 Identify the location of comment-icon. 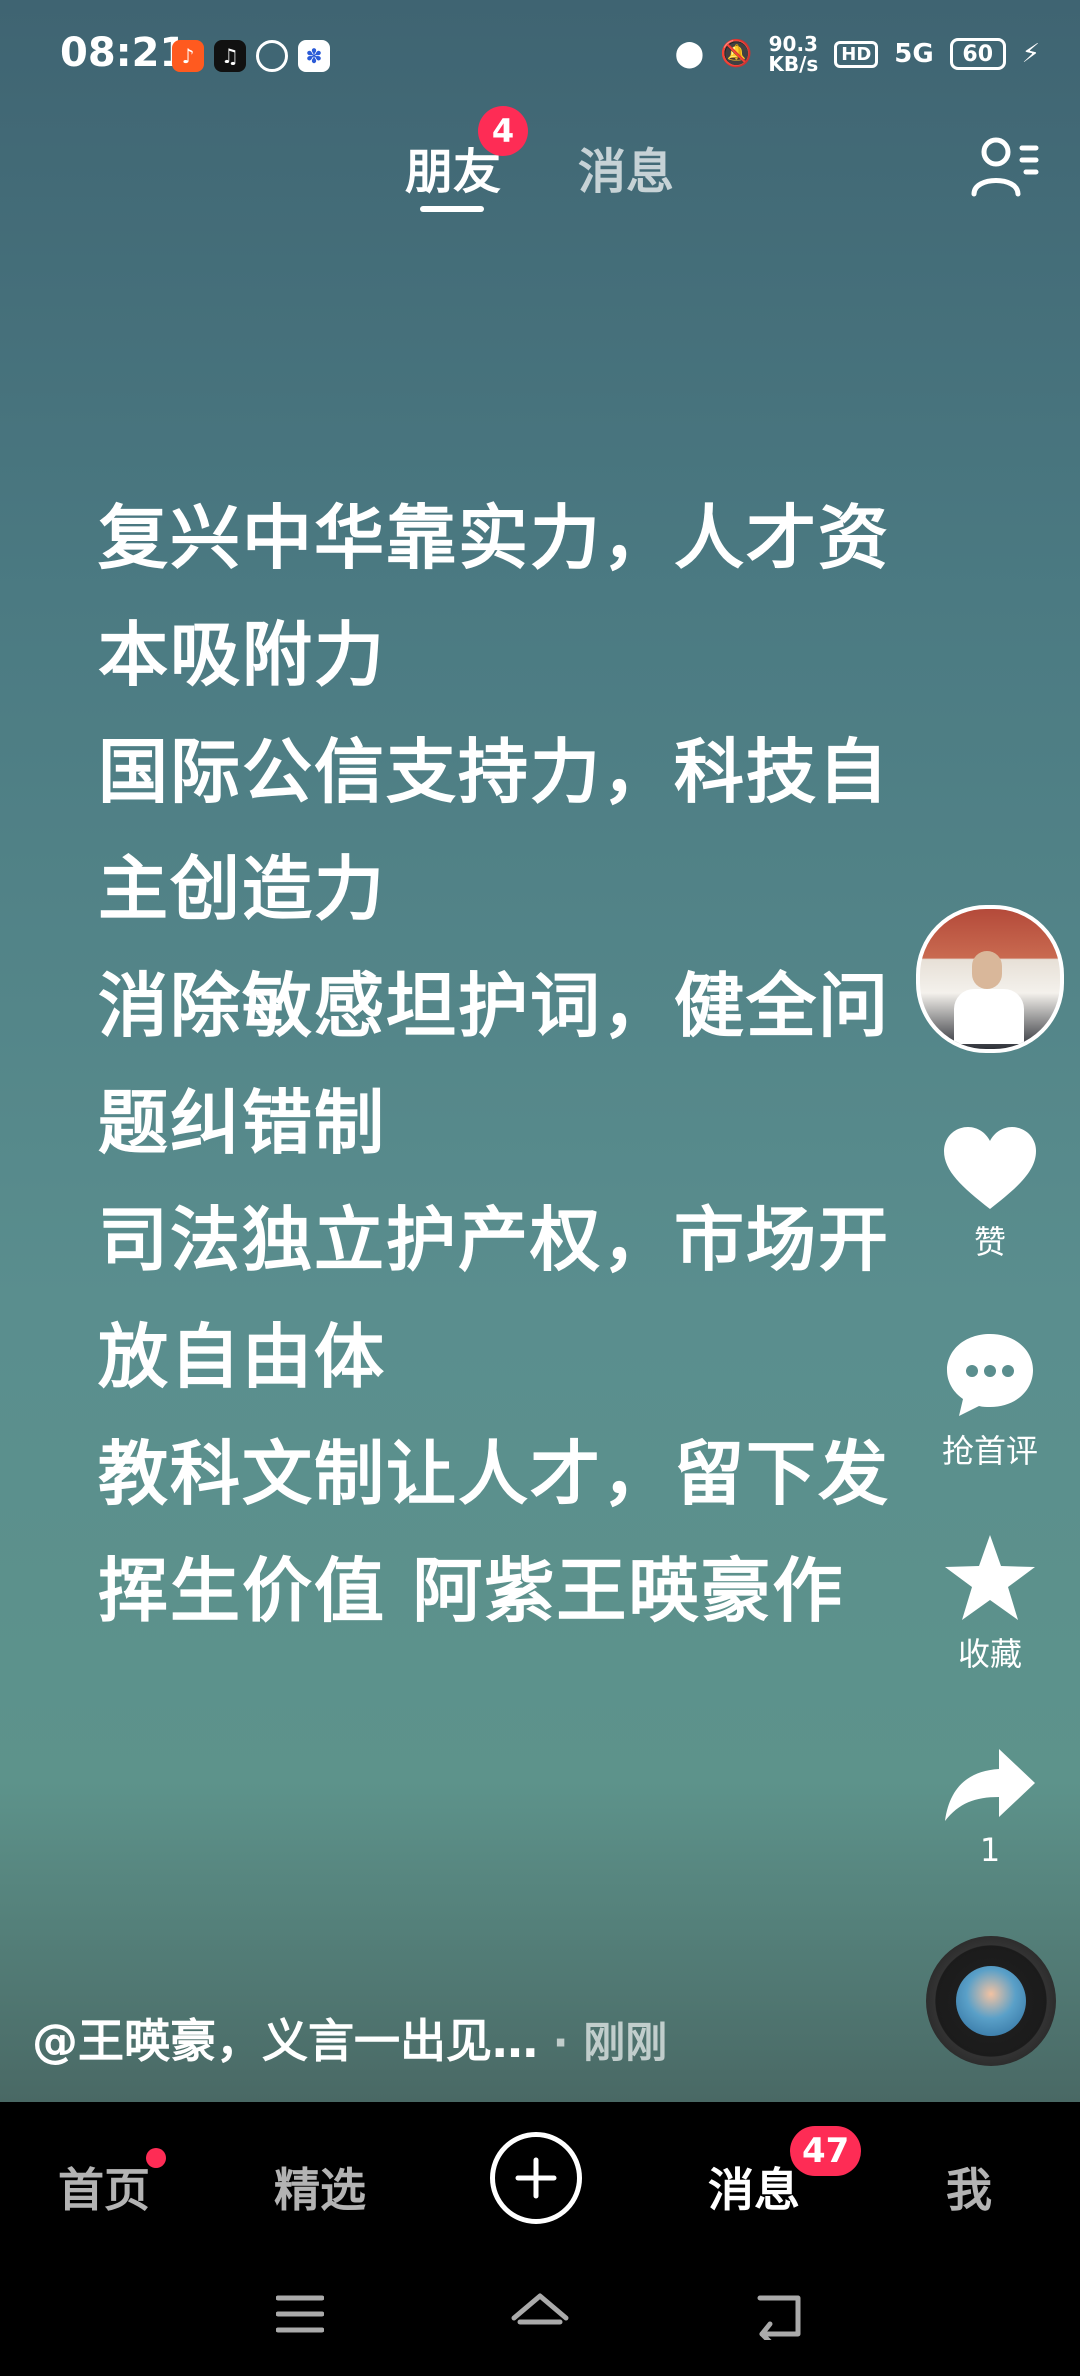
(990, 1375).